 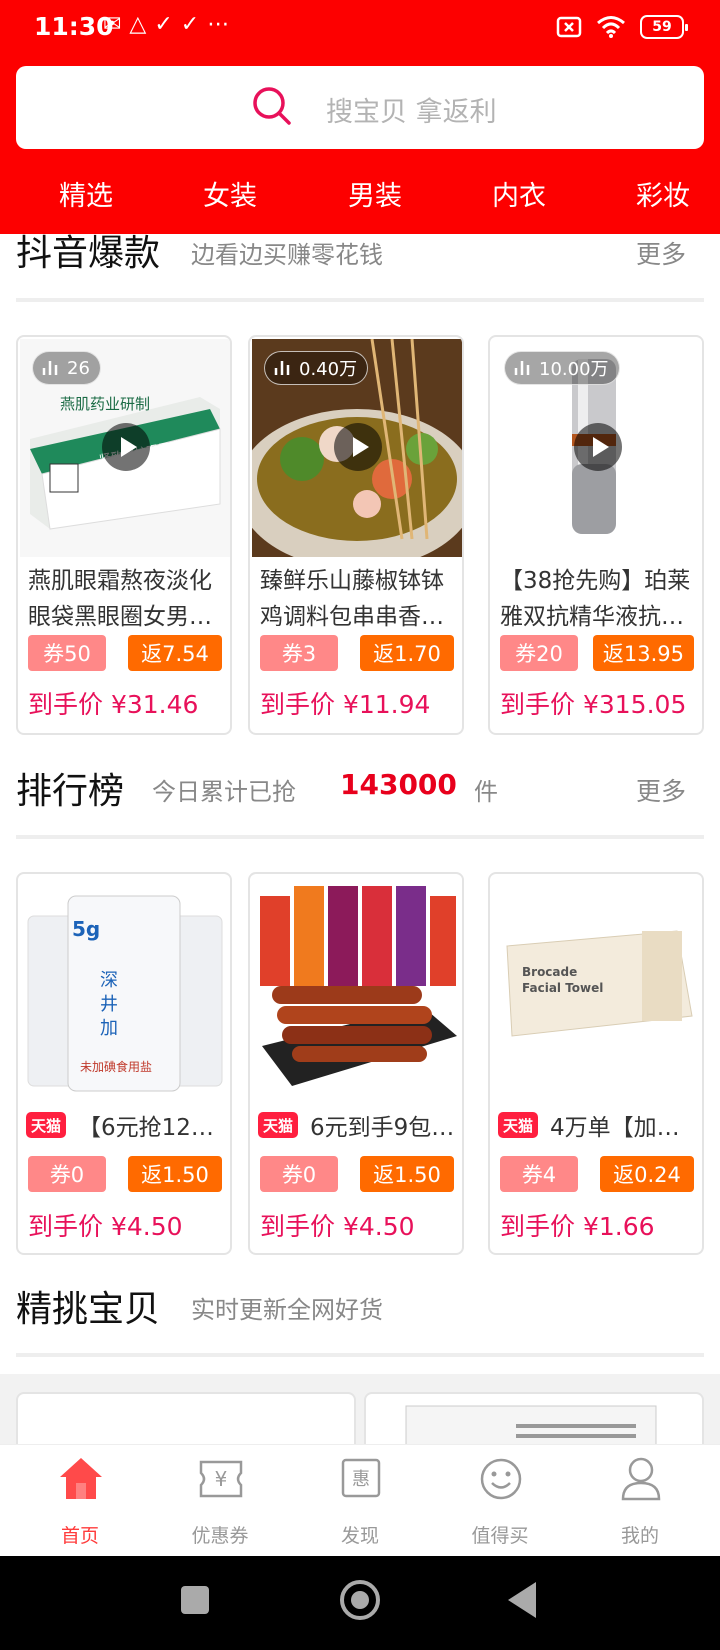 I want to click on nav-discover: 惠 发现, so click(x=360, y=1503).